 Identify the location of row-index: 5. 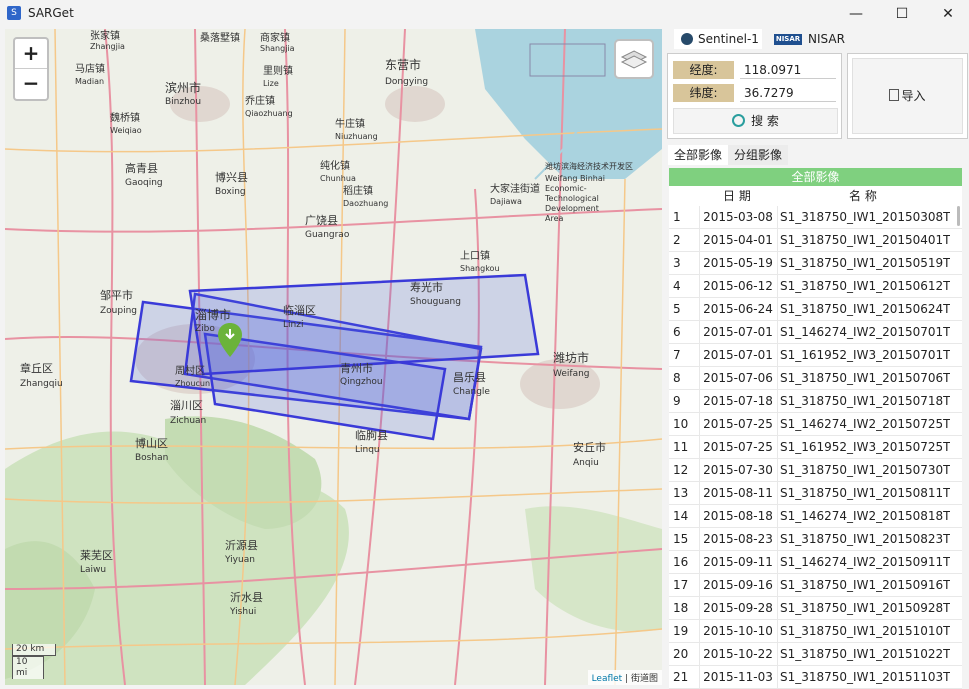
(677, 309).